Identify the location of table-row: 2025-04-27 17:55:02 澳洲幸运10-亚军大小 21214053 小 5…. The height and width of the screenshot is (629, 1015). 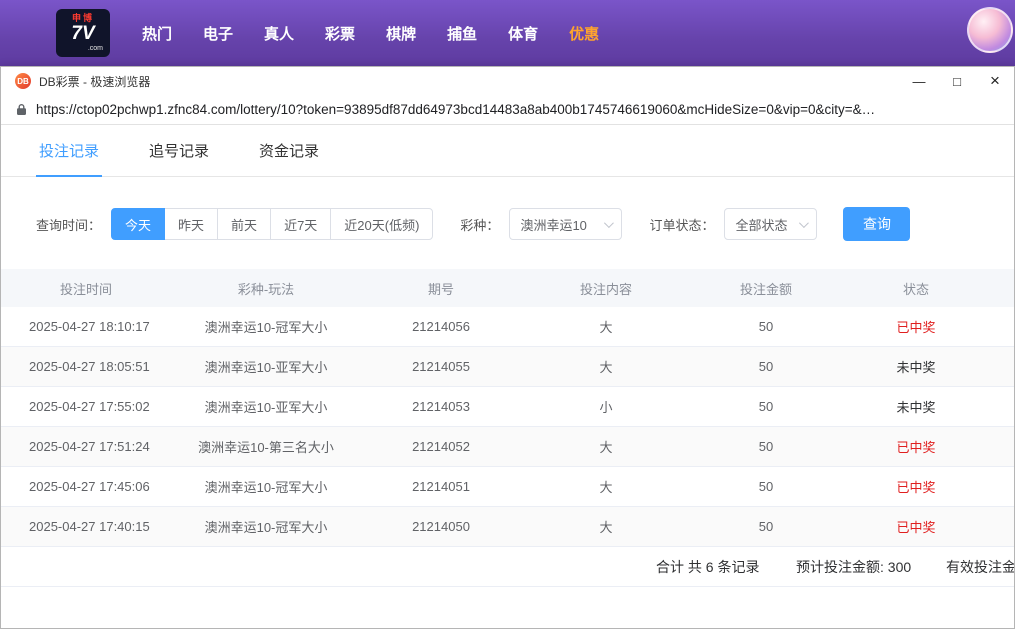
(507, 407).